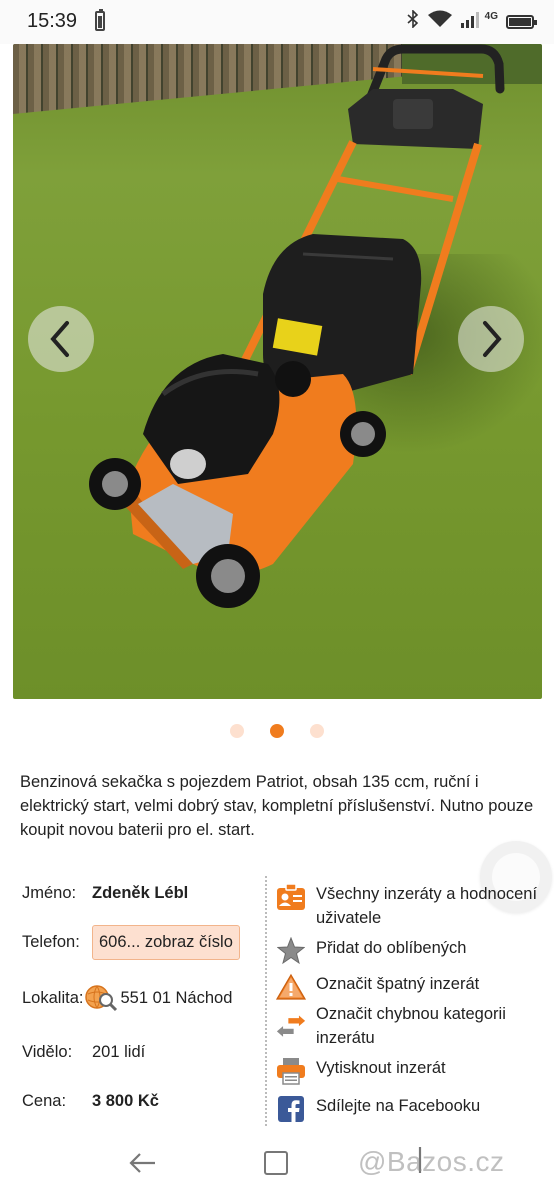  Describe the element at coordinates (277, 22) in the screenshot. I see `status-bar: 15:39 4G` at that location.